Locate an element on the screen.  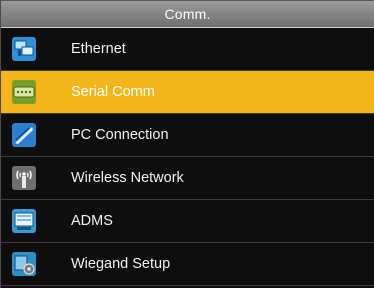
menu-item-wiegand-setup: Wiegand Setup is located at coordinates (187, 264).